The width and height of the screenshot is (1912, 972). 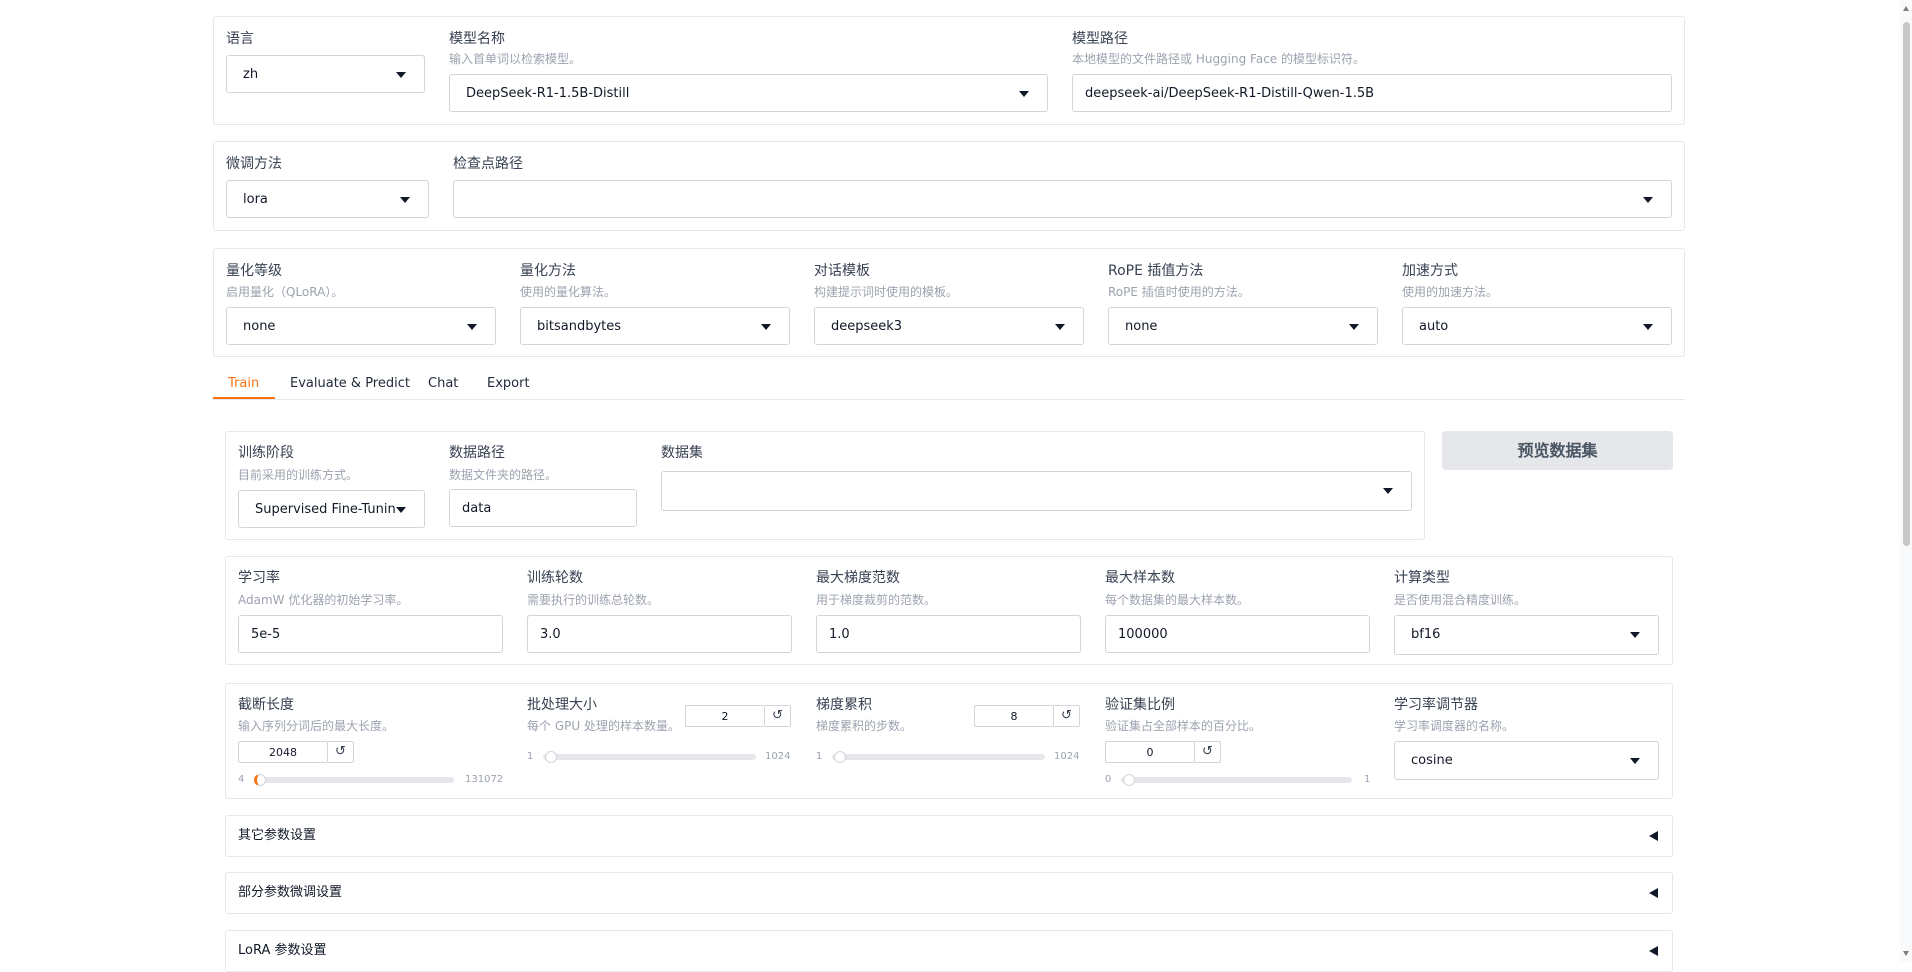 I want to click on accordion-freeze-settings: 部分参数微调设置, so click(x=949, y=893).